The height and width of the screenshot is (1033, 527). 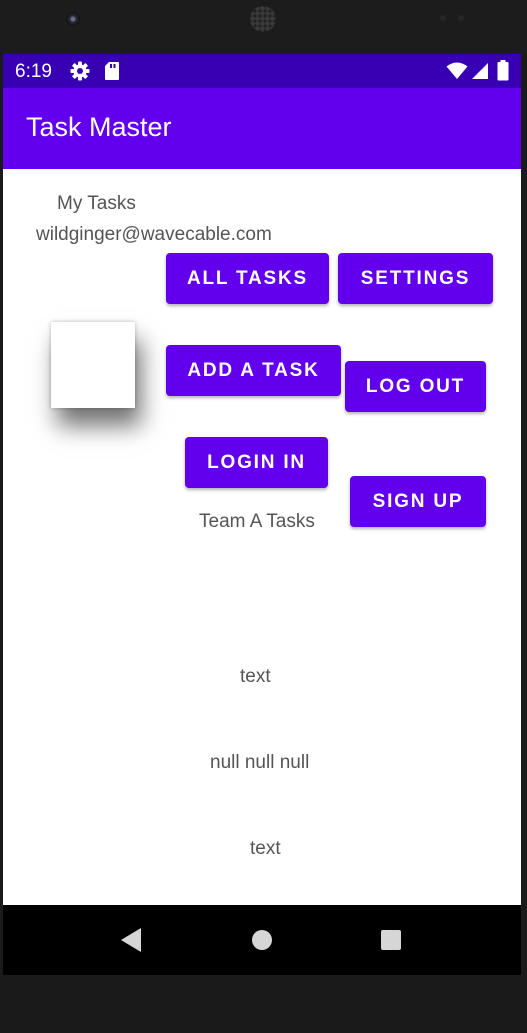 What do you see at coordinates (99, 127) in the screenshot?
I see `app-title: Task Master` at bounding box center [99, 127].